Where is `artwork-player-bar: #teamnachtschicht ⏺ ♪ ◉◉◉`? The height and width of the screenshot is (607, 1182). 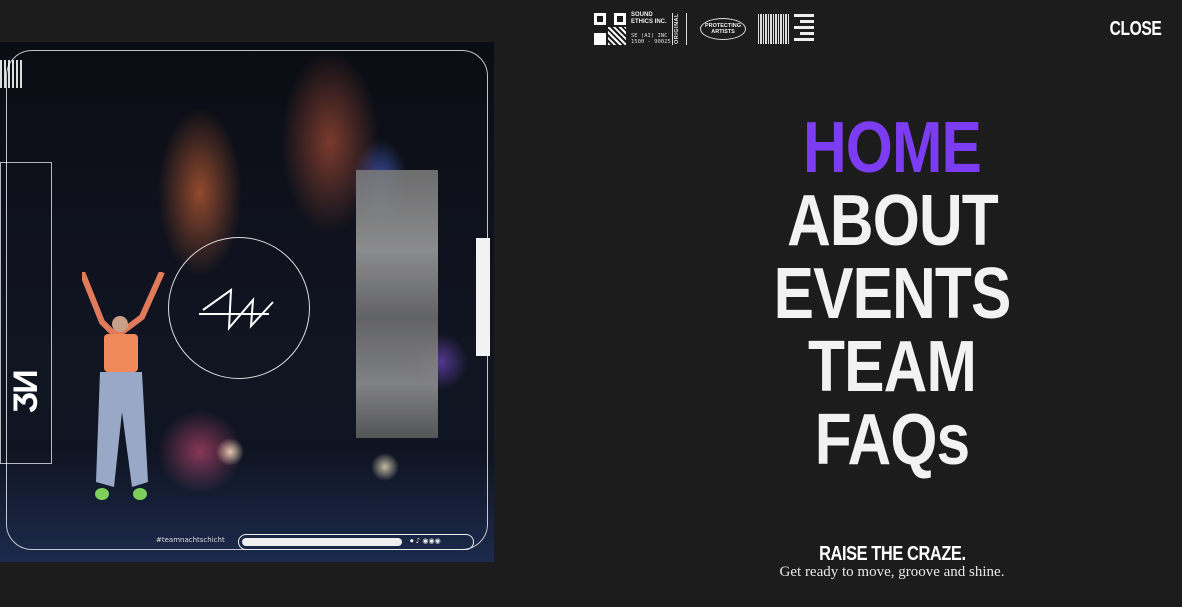
artwork-player-bar: #teamnachtschicht ⏺ ♪ ◉◉◉ is located at coordinates (315, 543).